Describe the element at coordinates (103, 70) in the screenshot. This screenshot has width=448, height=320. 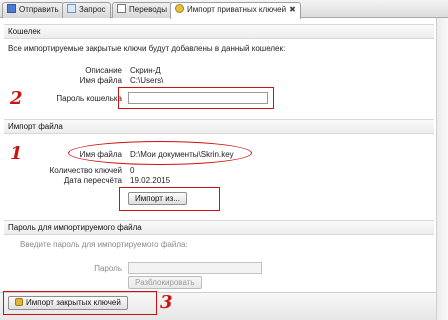
I see `description-label: Описание` at that location.